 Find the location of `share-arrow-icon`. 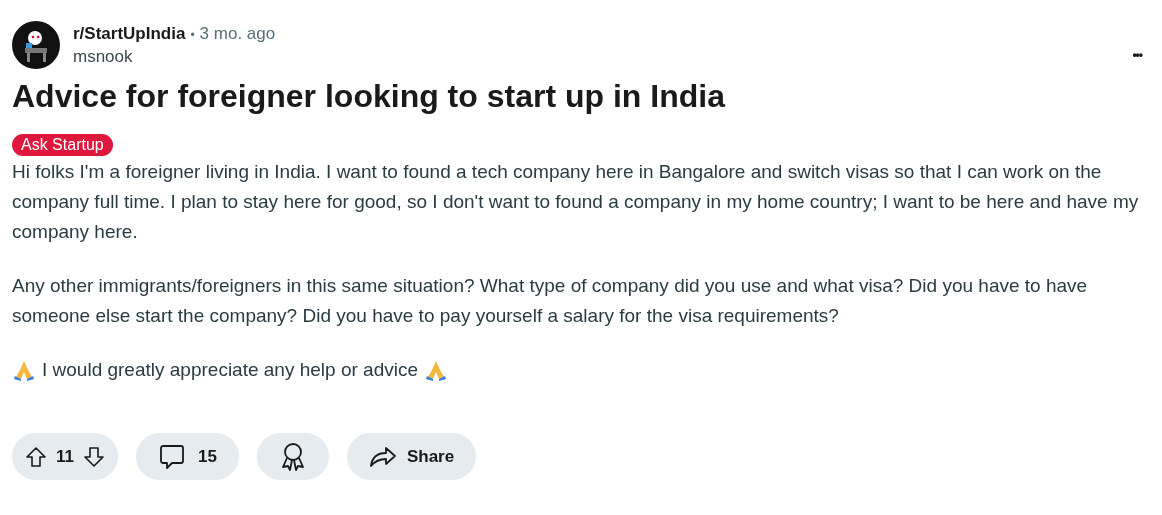

share-arrow-icon is located at coordinates (382, 456).